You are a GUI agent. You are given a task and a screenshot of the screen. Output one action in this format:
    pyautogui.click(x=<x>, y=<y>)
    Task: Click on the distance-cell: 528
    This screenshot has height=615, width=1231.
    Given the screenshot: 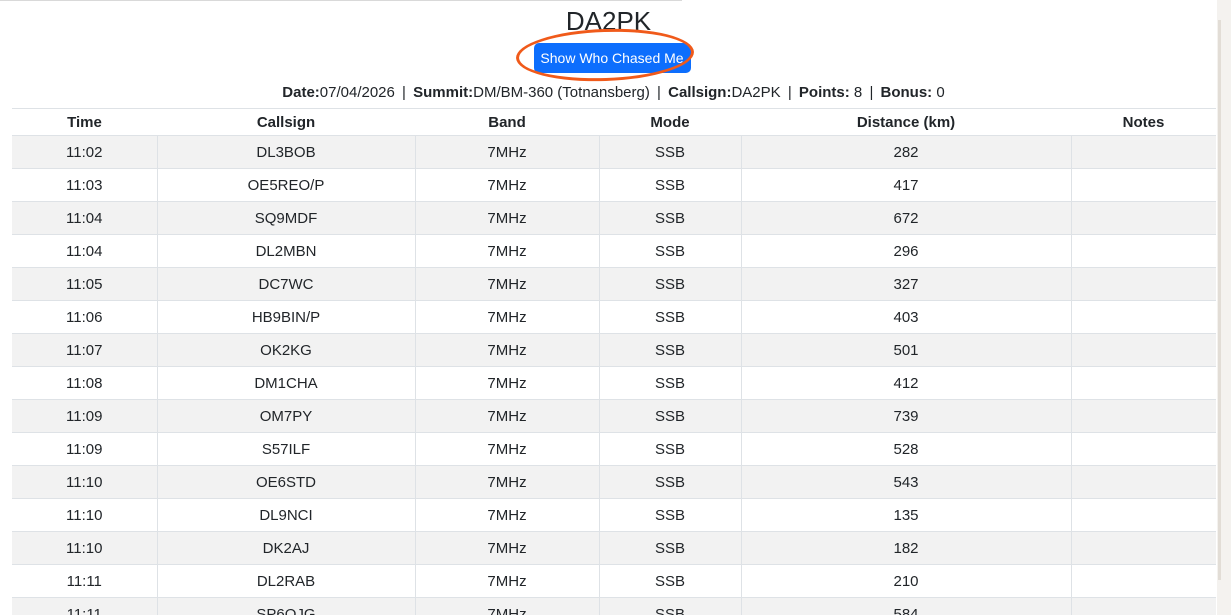 What is the action you would take?
    pyautogui.click(x=905, y=449)
    